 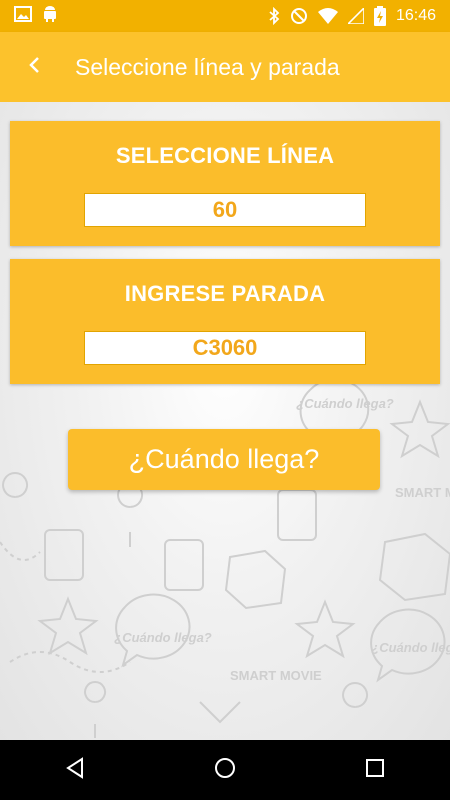 I want to click on nav-home-icon, so click(x=225, y=770).